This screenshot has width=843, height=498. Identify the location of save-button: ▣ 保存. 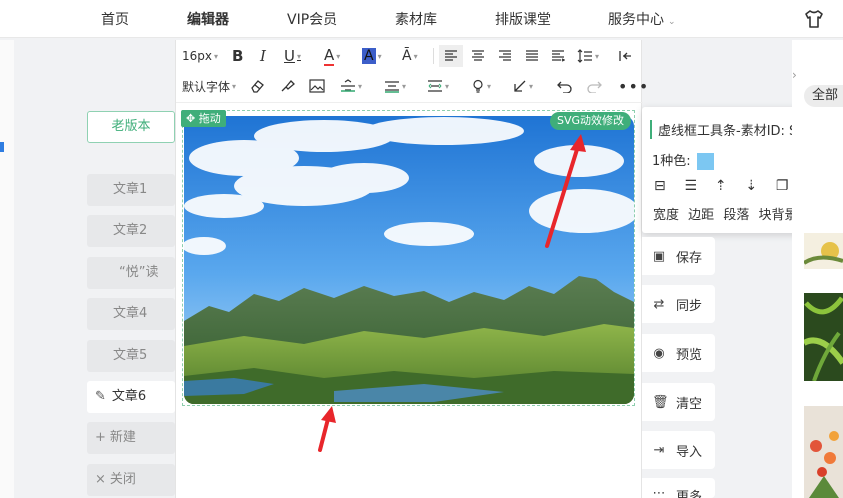
(678, 256).